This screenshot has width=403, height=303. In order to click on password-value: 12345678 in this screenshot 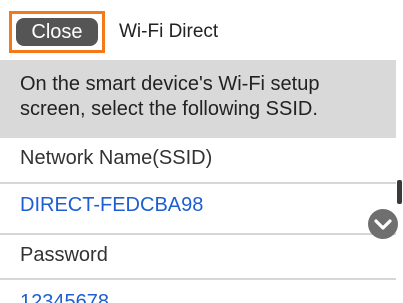, I will do `click(64, 297)`.